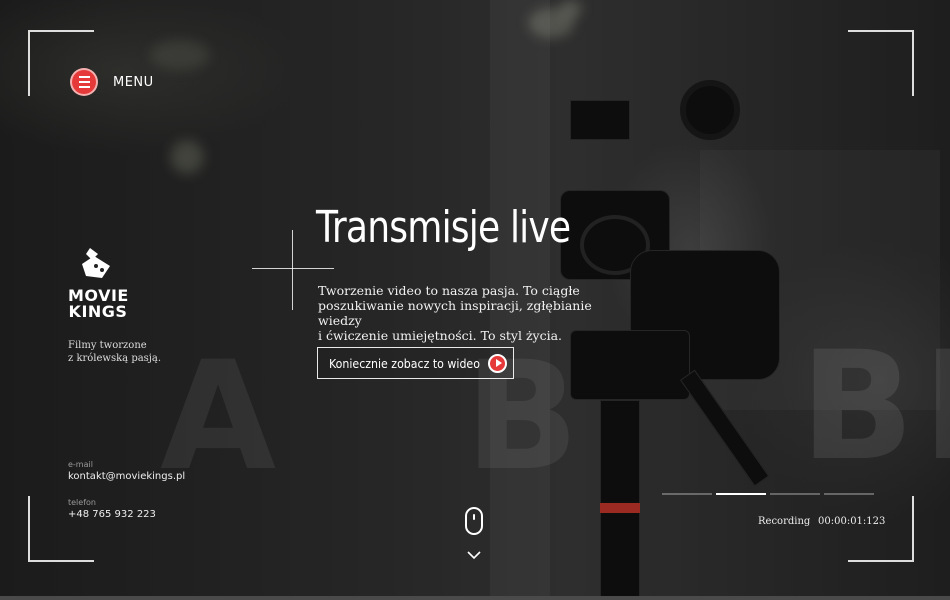 This screenshot has height=600, width=950. Describe the element at coordinates (440, 335) in the screenshot. I see `lead-line3: i ćwiczenie umiejętności. To styl życia.` at that location.